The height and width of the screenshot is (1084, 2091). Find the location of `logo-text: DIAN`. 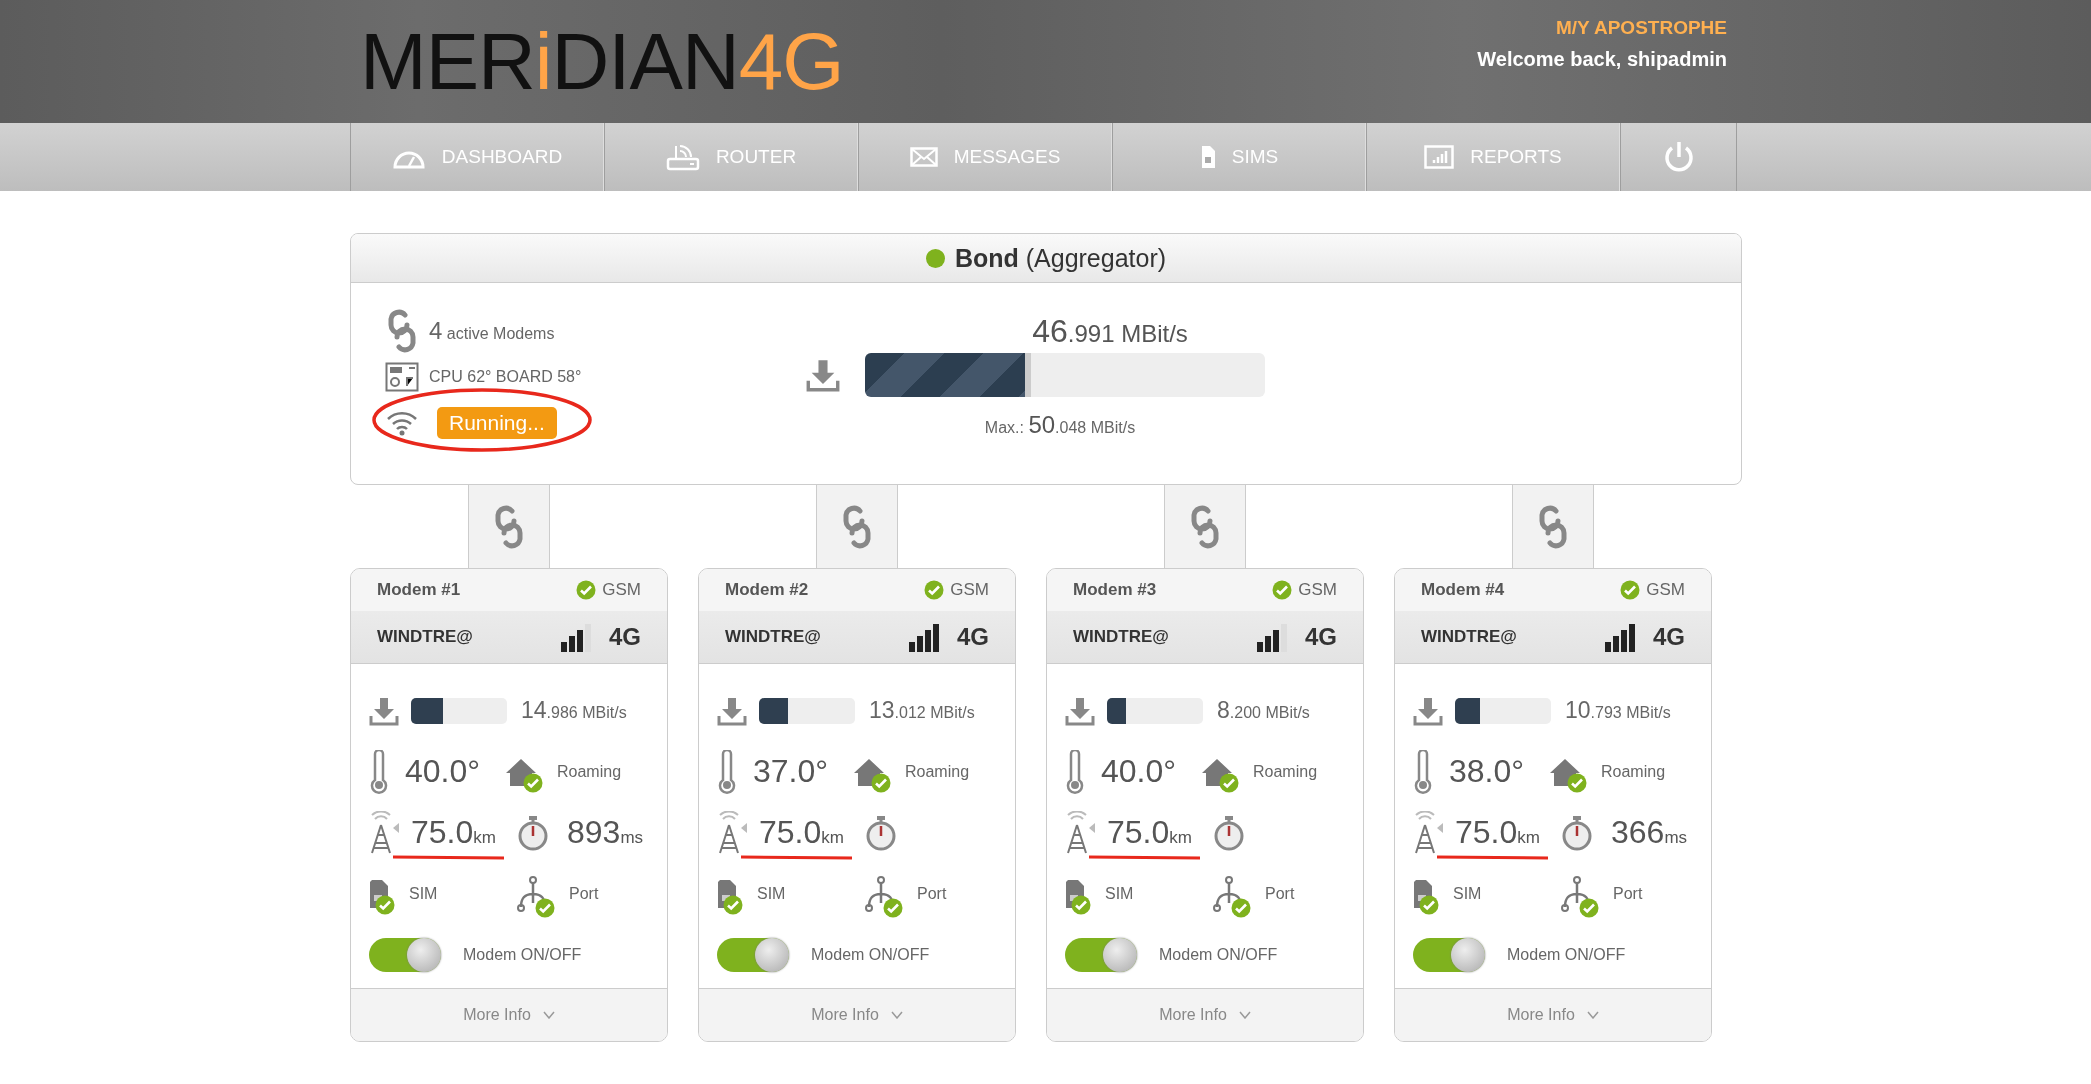

logo-text: DIAN is located at coordinates (645, 61).